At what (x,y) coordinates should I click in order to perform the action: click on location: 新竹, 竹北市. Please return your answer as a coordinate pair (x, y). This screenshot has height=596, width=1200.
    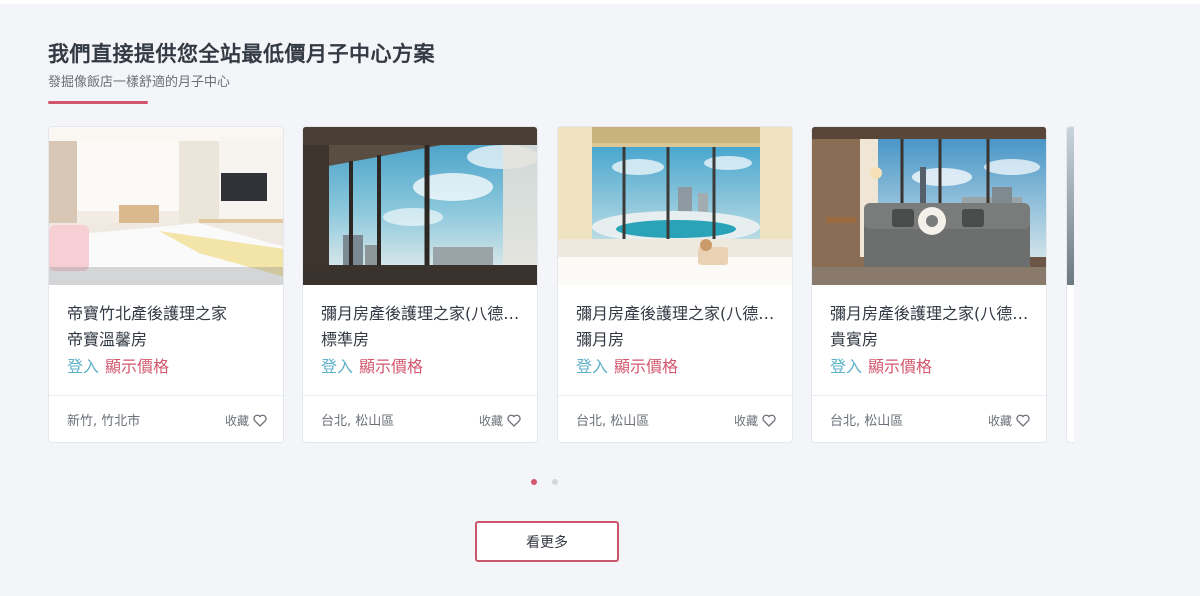
    Looking at the image, I should click on (104, 421).